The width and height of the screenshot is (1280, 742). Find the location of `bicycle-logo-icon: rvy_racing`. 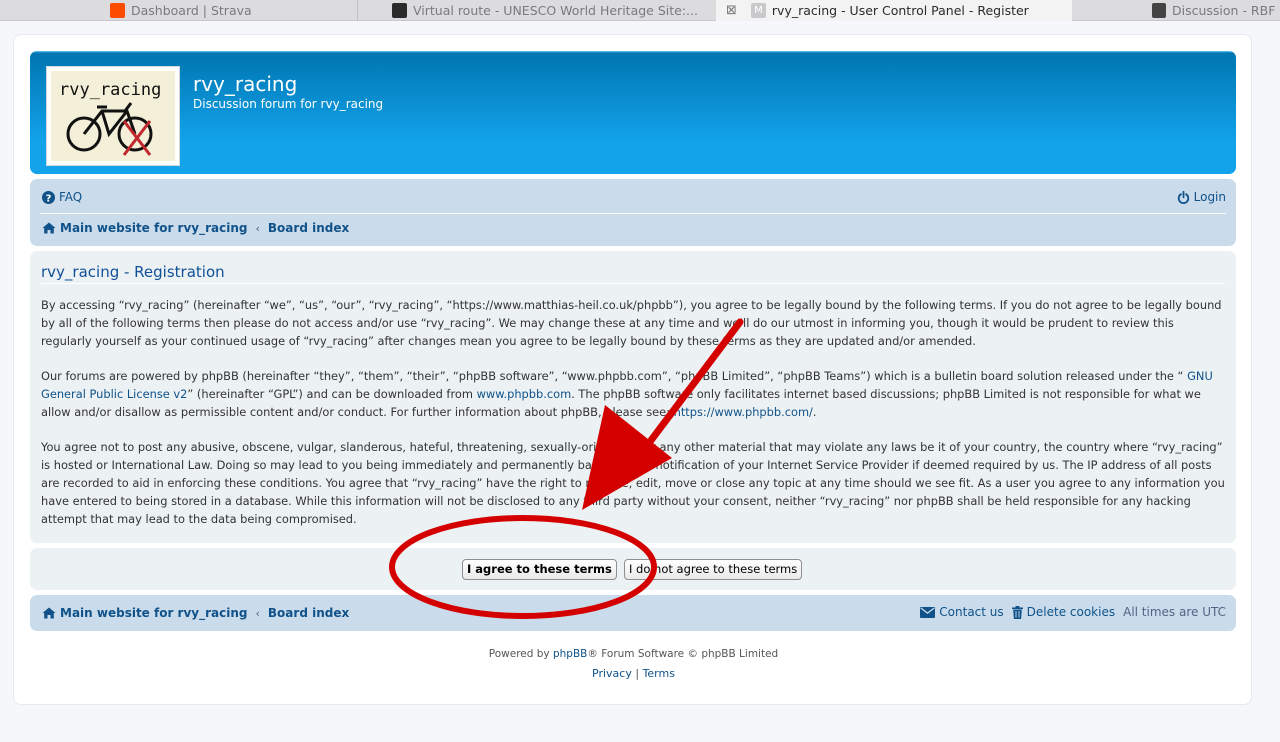

bicycle-logo-icon: rvy_racing is located at coordinates (113, 116).